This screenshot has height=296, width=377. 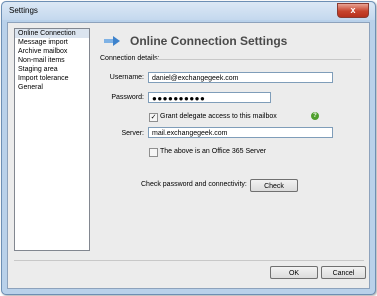 What do you see at coordinates (213, 151) in the screenshot?
I see `office365-label: The above is an Office 365 Server` at bounding box center [213, 151].